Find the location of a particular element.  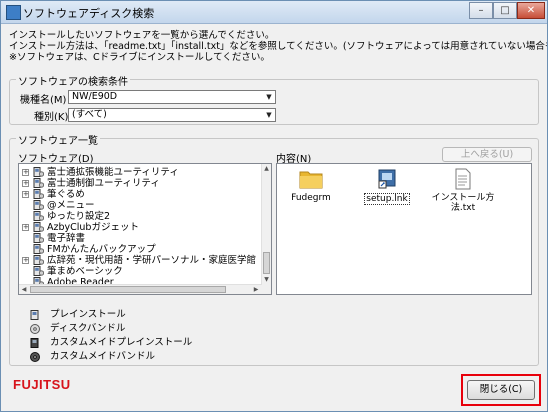

disc-bundle-icon is located at coordinates (35, 329).